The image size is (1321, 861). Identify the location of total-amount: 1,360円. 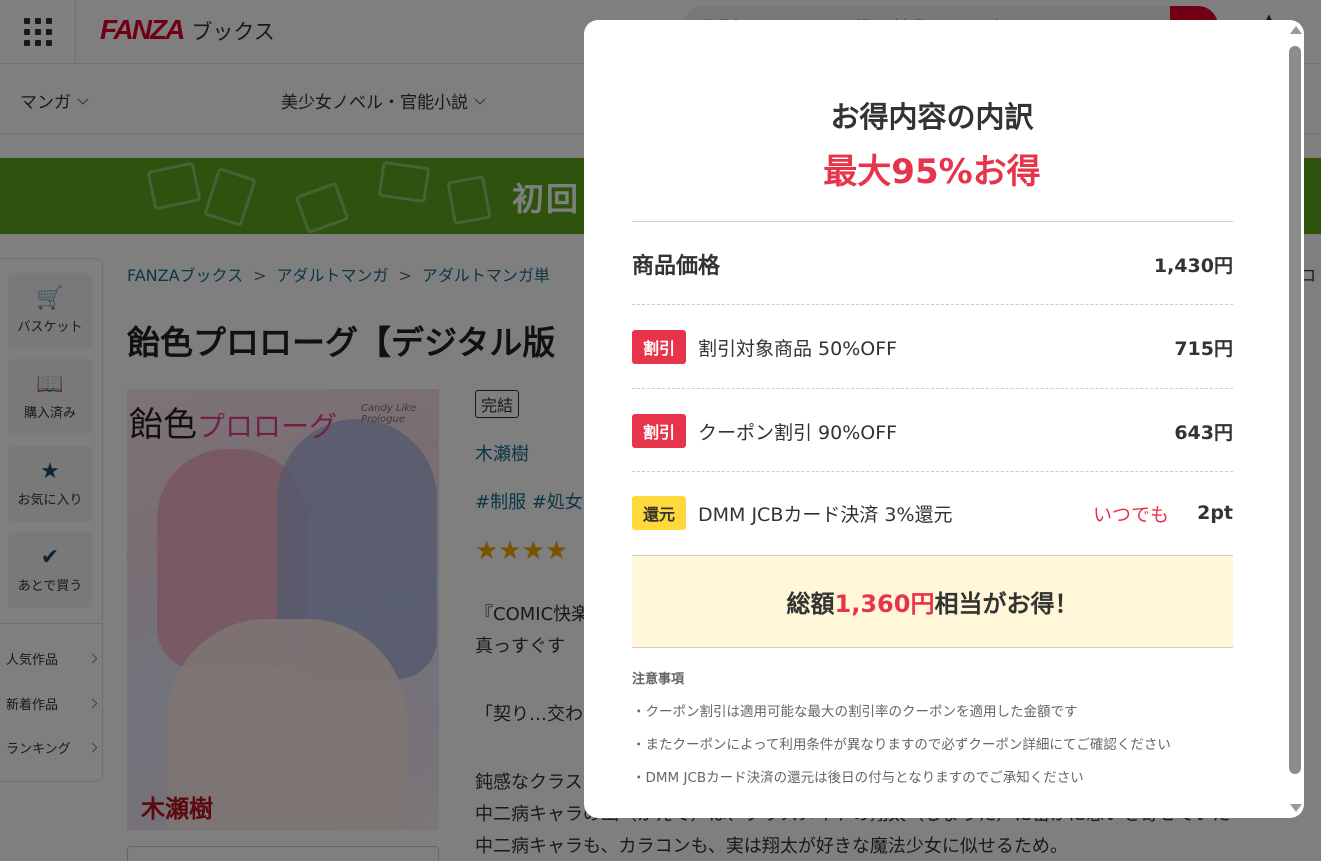
(884, 604).